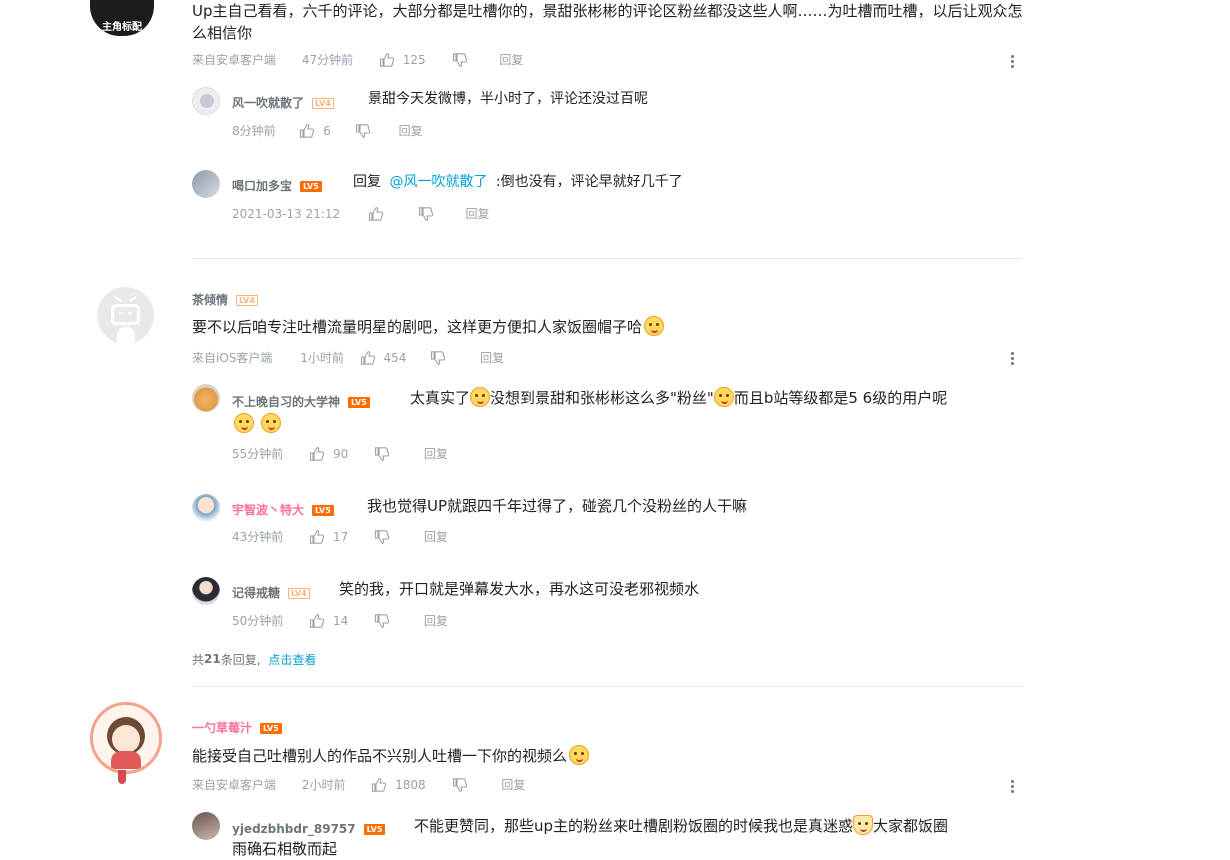 This screenshot has width=1230, height=860. Describe the element at coordinates (340, 620) in the screenshot. I see `like-count: 14` at that location.